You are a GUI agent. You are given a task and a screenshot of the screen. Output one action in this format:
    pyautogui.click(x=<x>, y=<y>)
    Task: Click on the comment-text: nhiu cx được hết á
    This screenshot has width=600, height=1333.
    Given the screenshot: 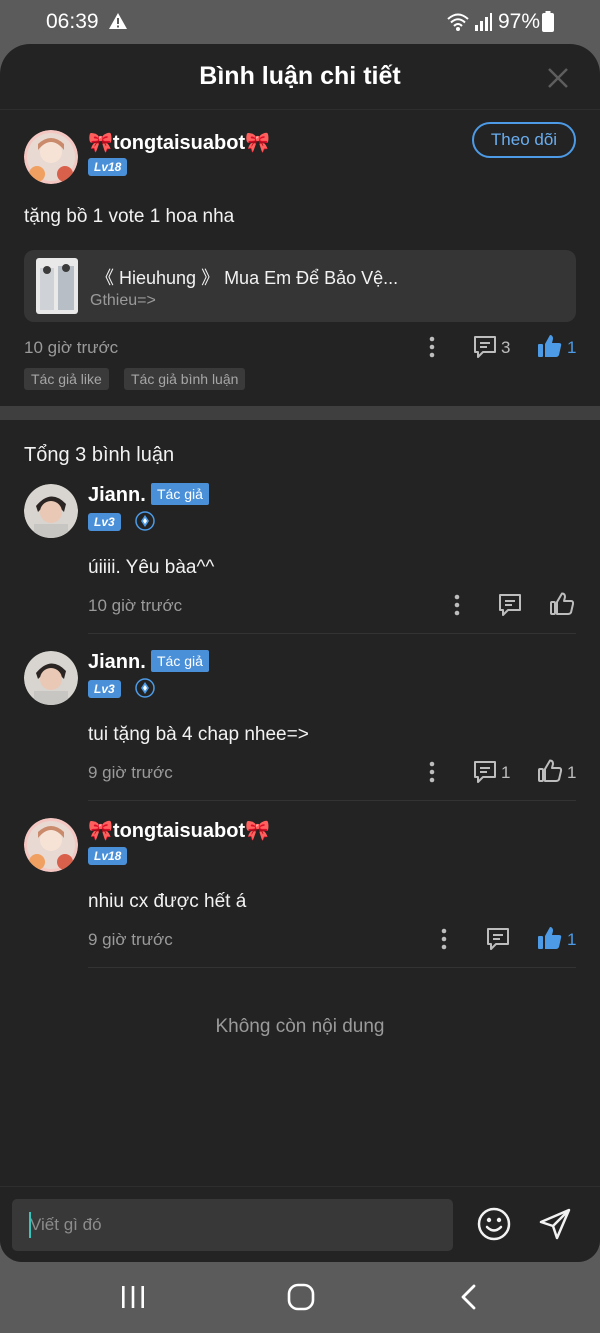 What is the action you would take?
    pyautogui.click(x=167, y=901)
    